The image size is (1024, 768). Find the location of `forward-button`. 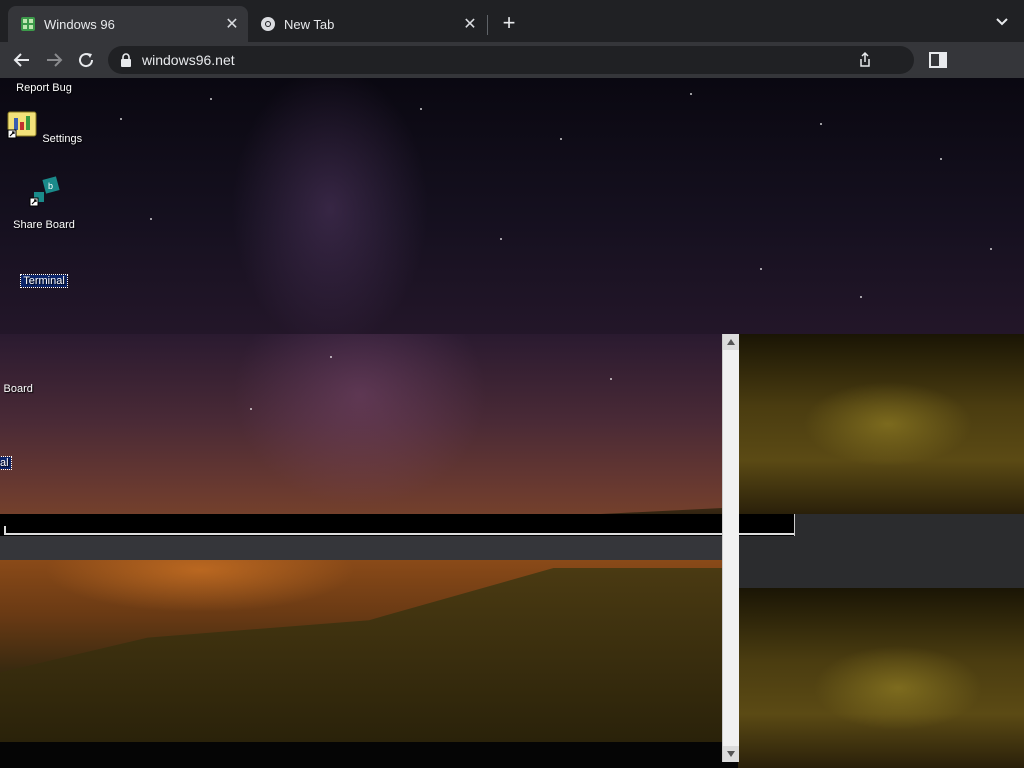

forward-button is located at coordinates (54, 60).